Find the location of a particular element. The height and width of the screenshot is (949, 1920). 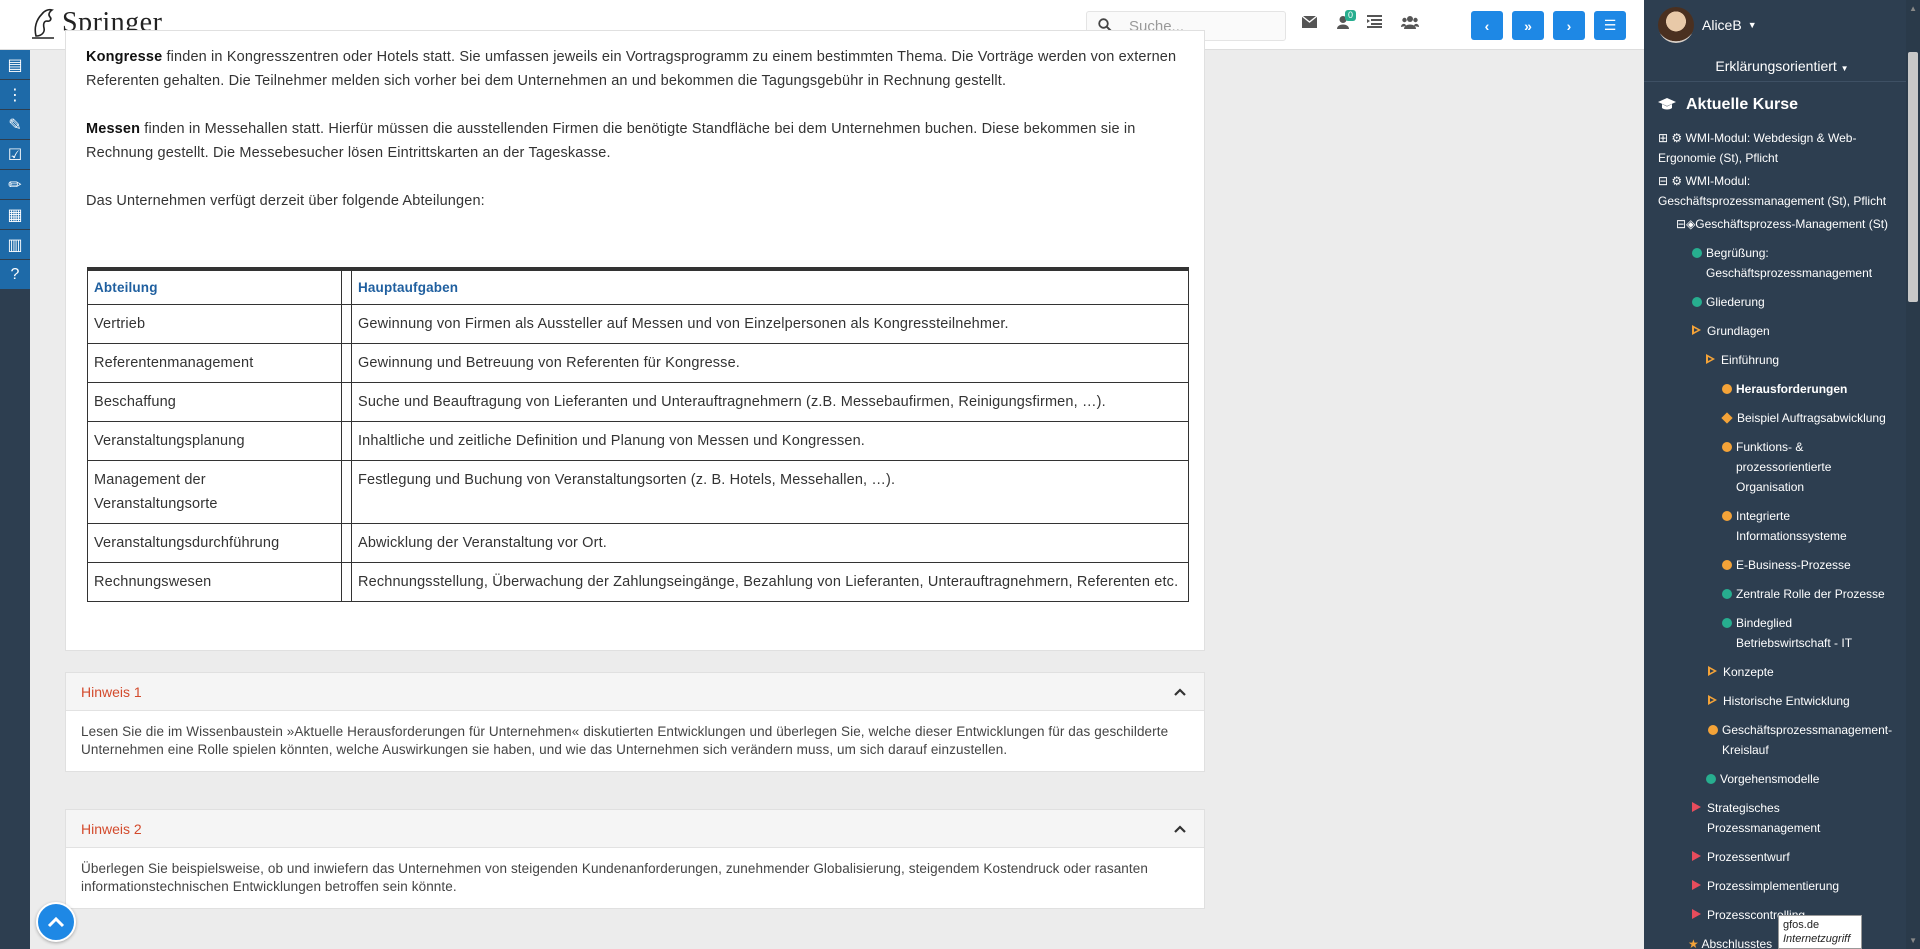

tree-item-zentrale-rolle: Zentrale Rolle der Prozesse is located at coordinates (1803, 594).